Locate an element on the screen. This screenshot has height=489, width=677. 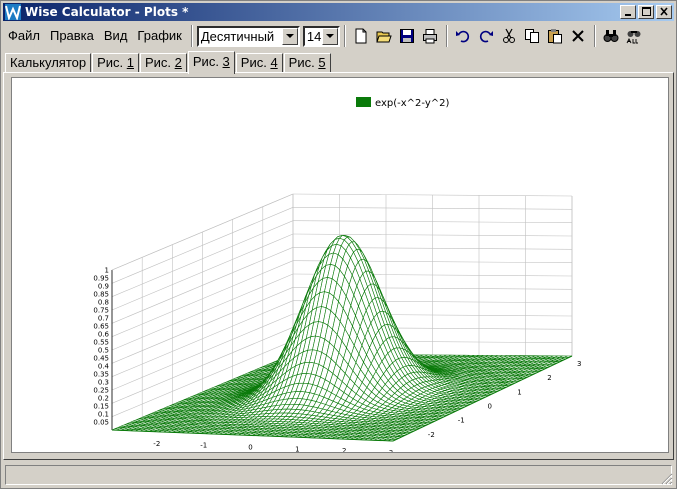
x-tick-label: 3 is located at coordinates (391, 450).